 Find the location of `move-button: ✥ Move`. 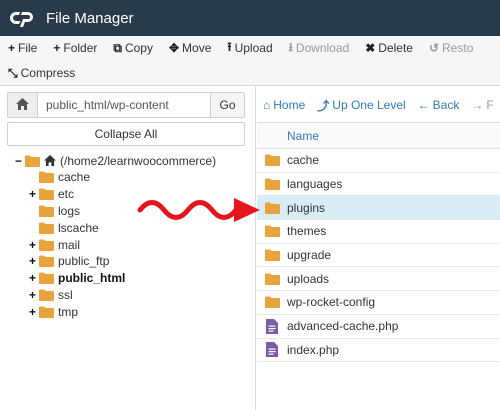

move-button: ✥ Move is located at coordinates (190, 48).